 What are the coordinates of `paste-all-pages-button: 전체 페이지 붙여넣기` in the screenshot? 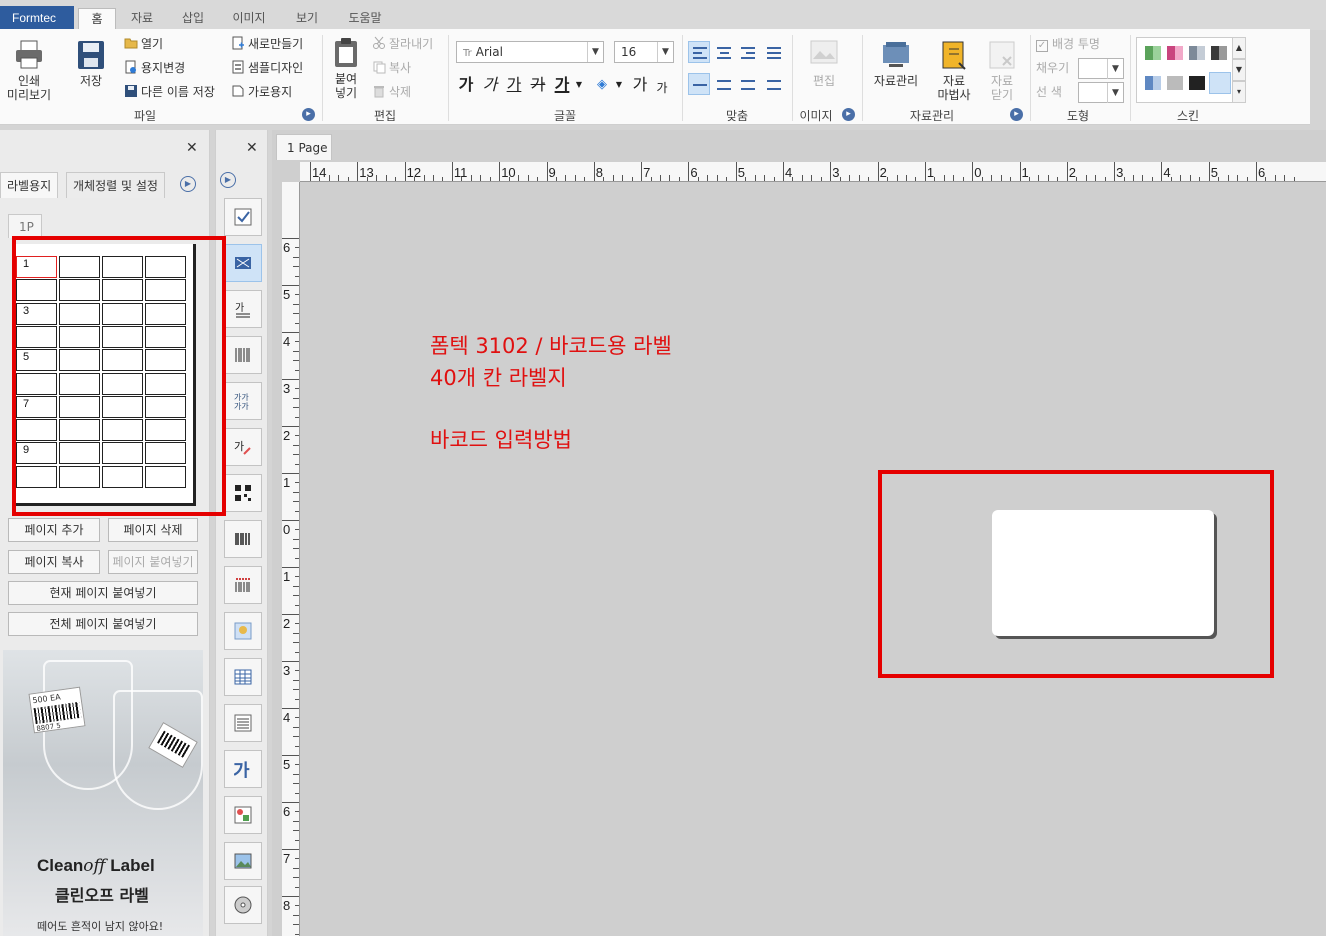 It's located at (103, 624).